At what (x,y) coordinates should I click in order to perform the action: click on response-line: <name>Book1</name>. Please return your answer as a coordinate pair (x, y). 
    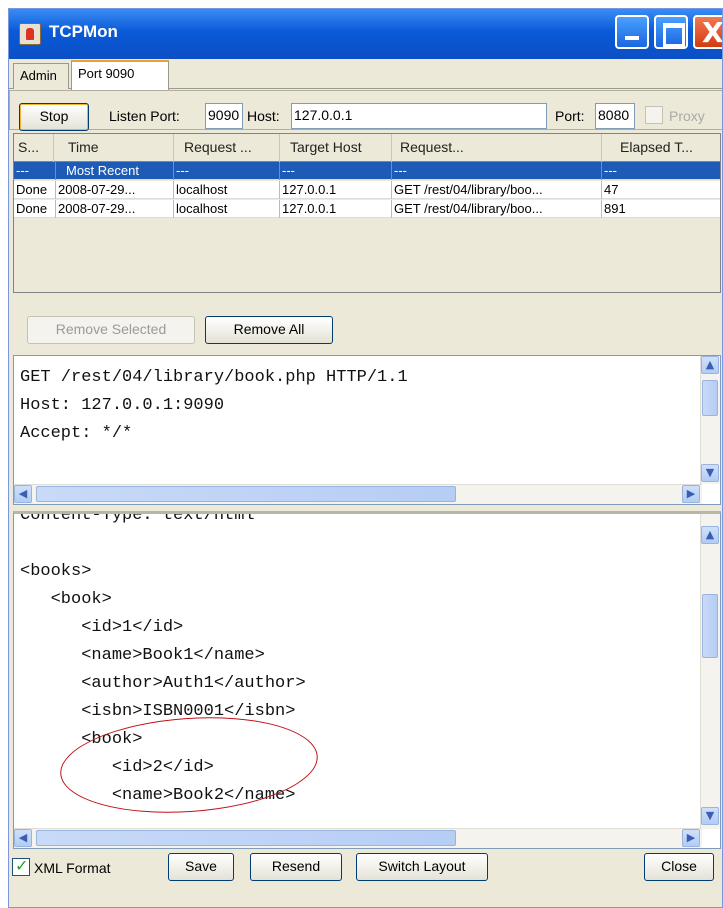
    Looking at the image, I should click on (142, 655).